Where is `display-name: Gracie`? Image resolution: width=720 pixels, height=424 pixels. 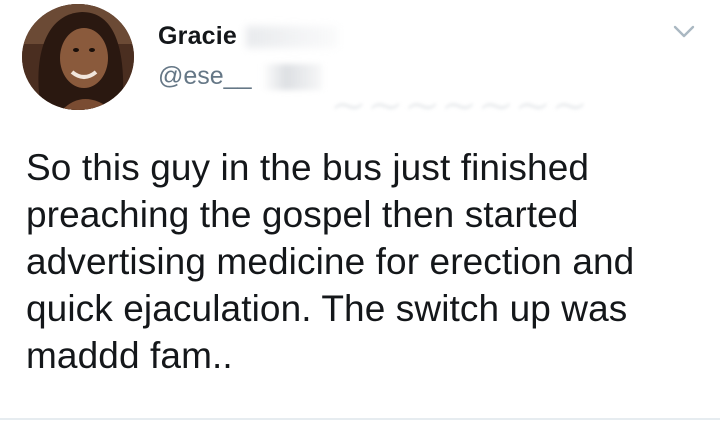 display-name: Gracie is located at coordinates (197, 36).